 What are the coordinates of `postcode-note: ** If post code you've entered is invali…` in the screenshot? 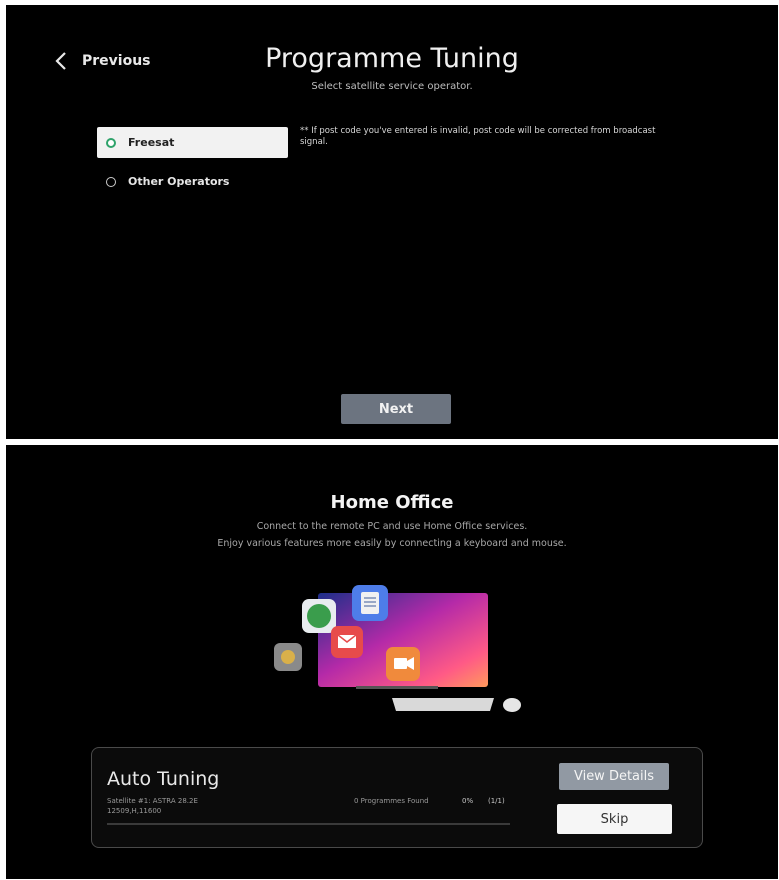 It's located at (478, 136).